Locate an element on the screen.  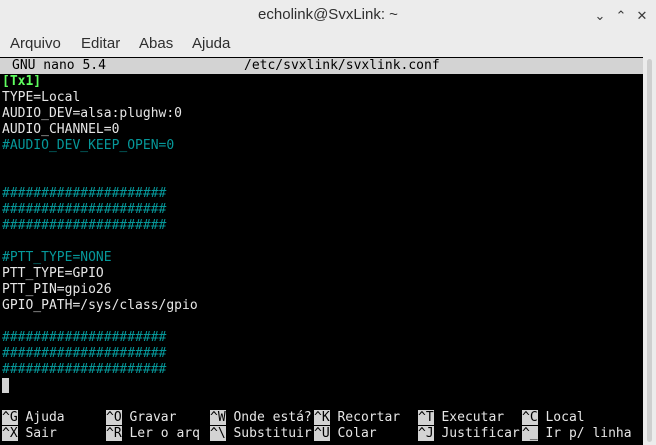
shortcut-key: ^O is located at coordinates (114, 417).